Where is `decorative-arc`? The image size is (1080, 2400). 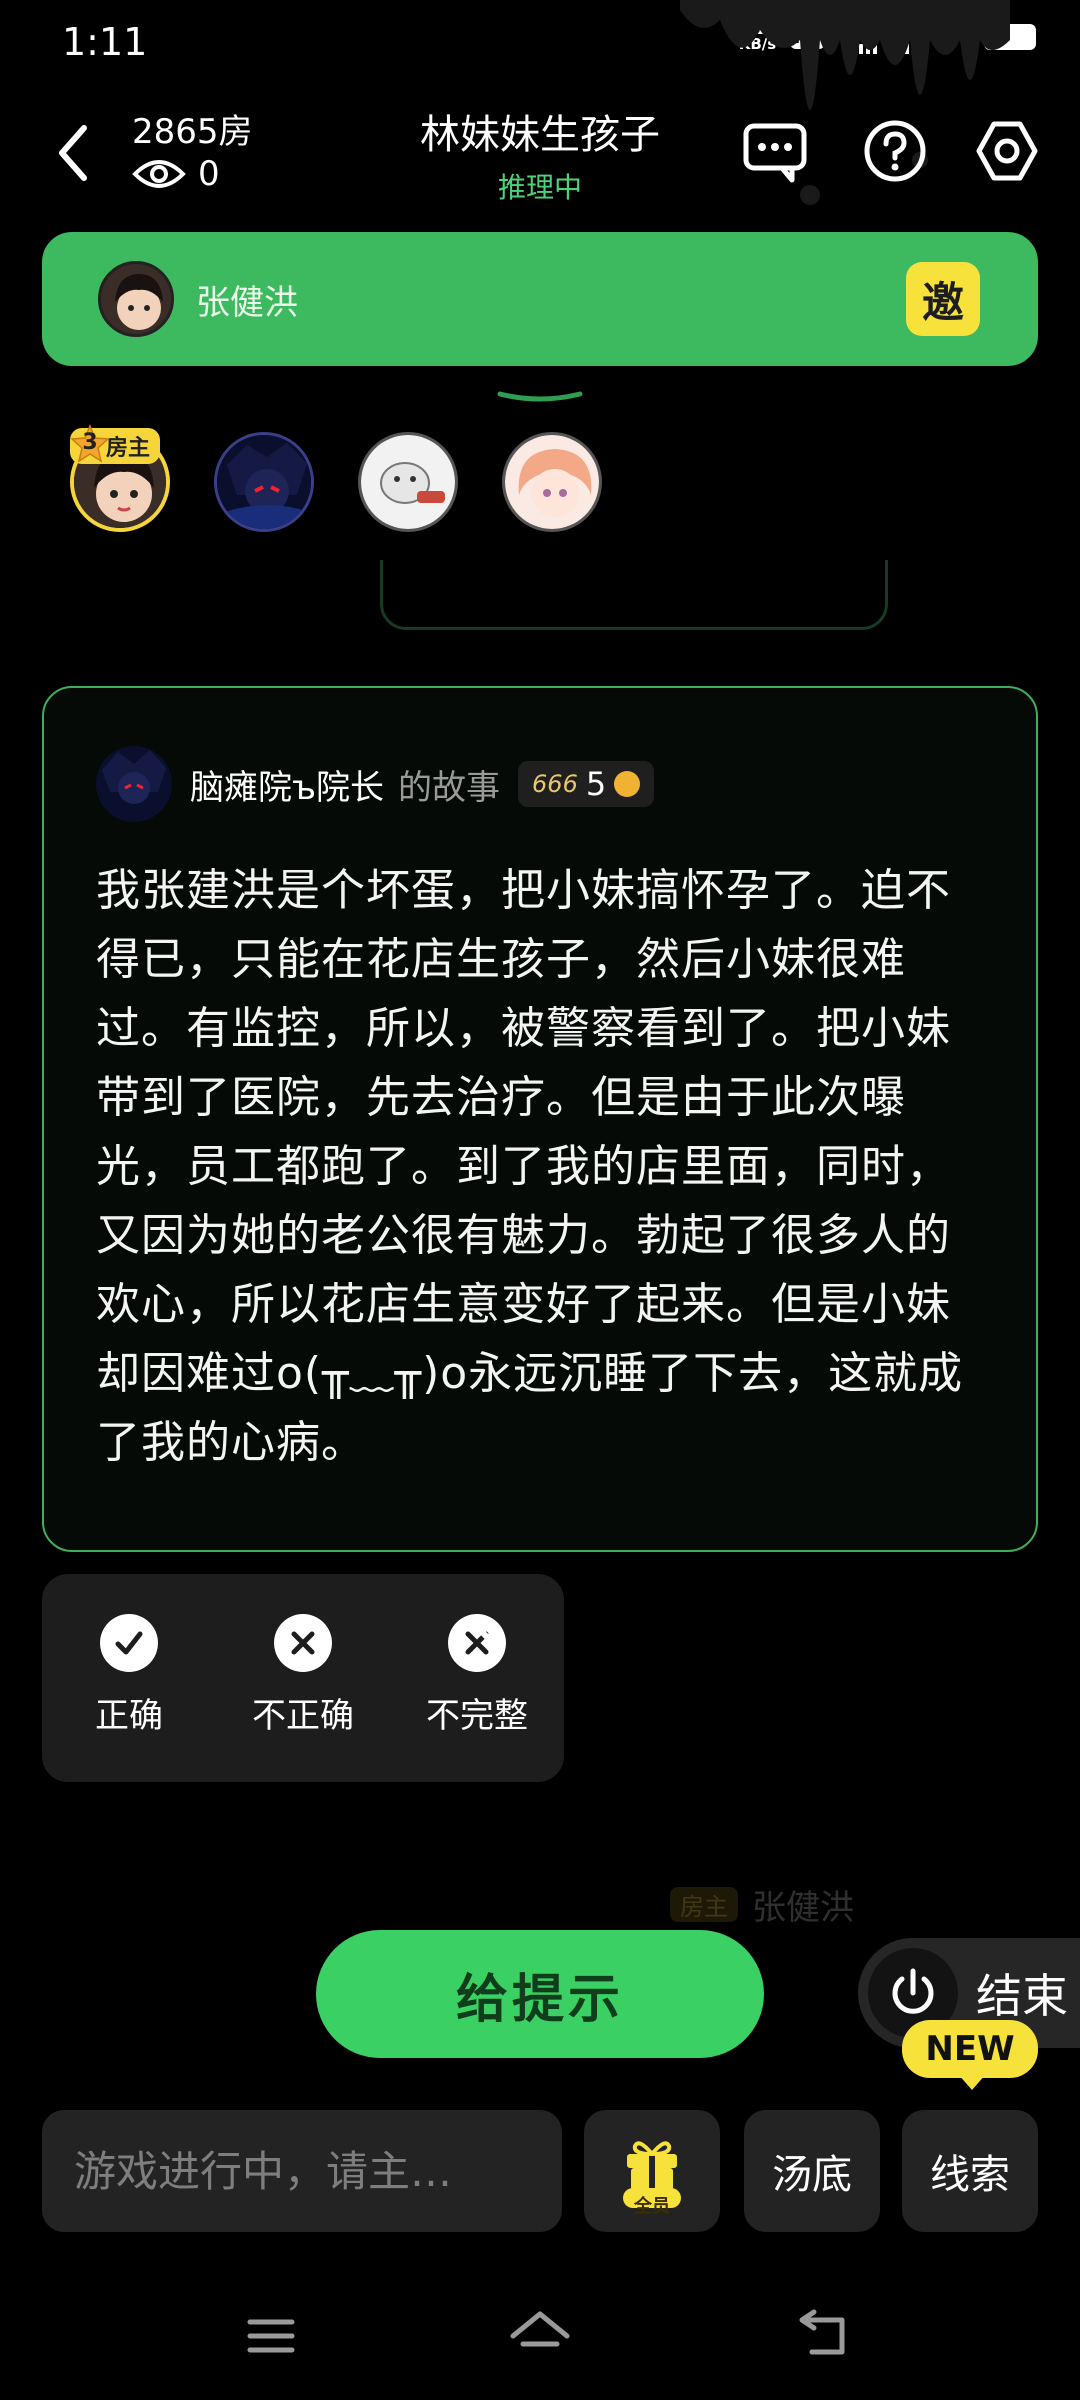 decorative-arc is located at coordinates (634, 595).